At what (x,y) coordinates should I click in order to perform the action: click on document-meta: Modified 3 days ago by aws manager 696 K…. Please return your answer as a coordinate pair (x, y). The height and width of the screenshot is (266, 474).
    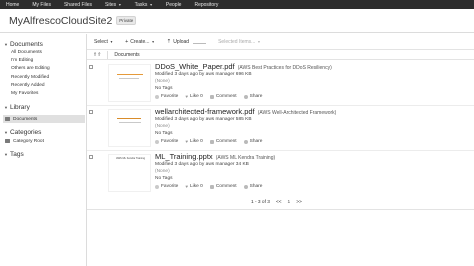
    Looking at the image, I should click on (203, 74).